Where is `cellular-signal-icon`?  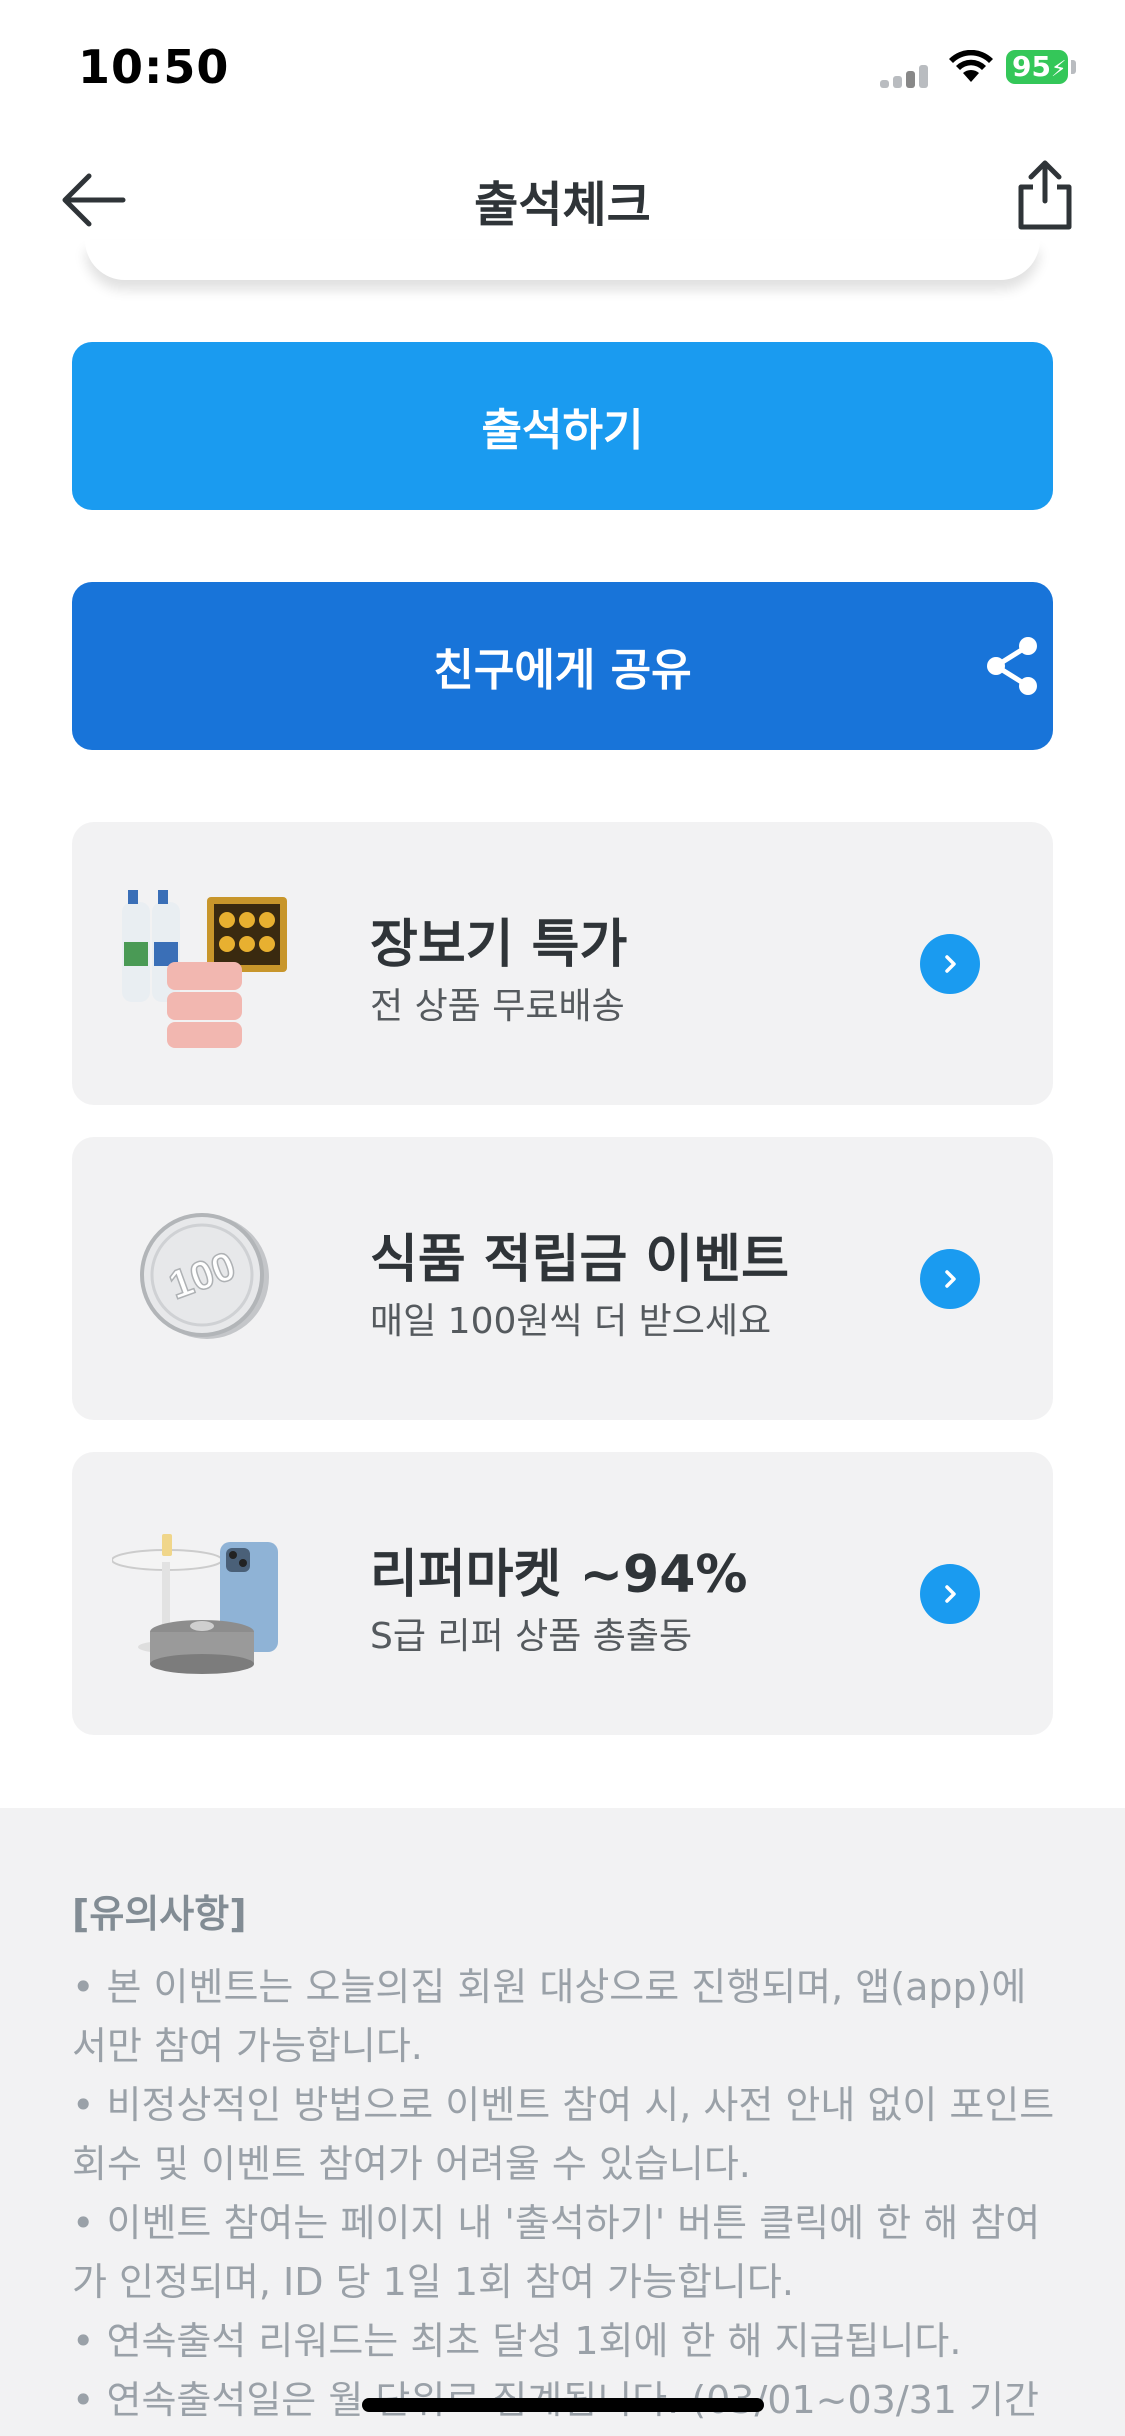 cellular-signal-icon is located at coordinates (906, 76).